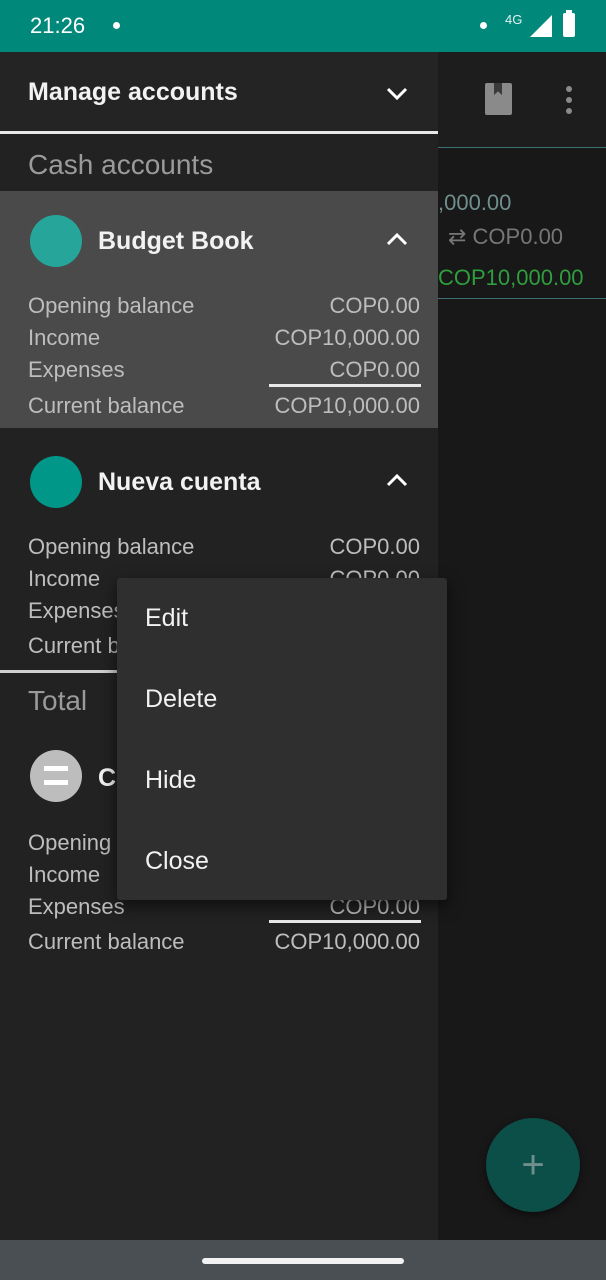 Image resolution: width=606 pixels, height=1280 pixels. What do you see at coordinates (569, 100) in the screenshot?
I see `more-vert-icon` at bounding box center [569, 100].